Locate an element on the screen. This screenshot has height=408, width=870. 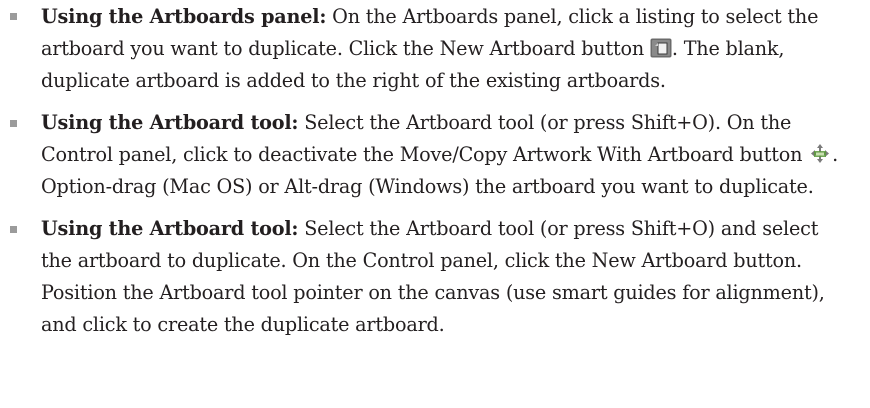
new-artboard-icon is located at coordinates (661, 48).